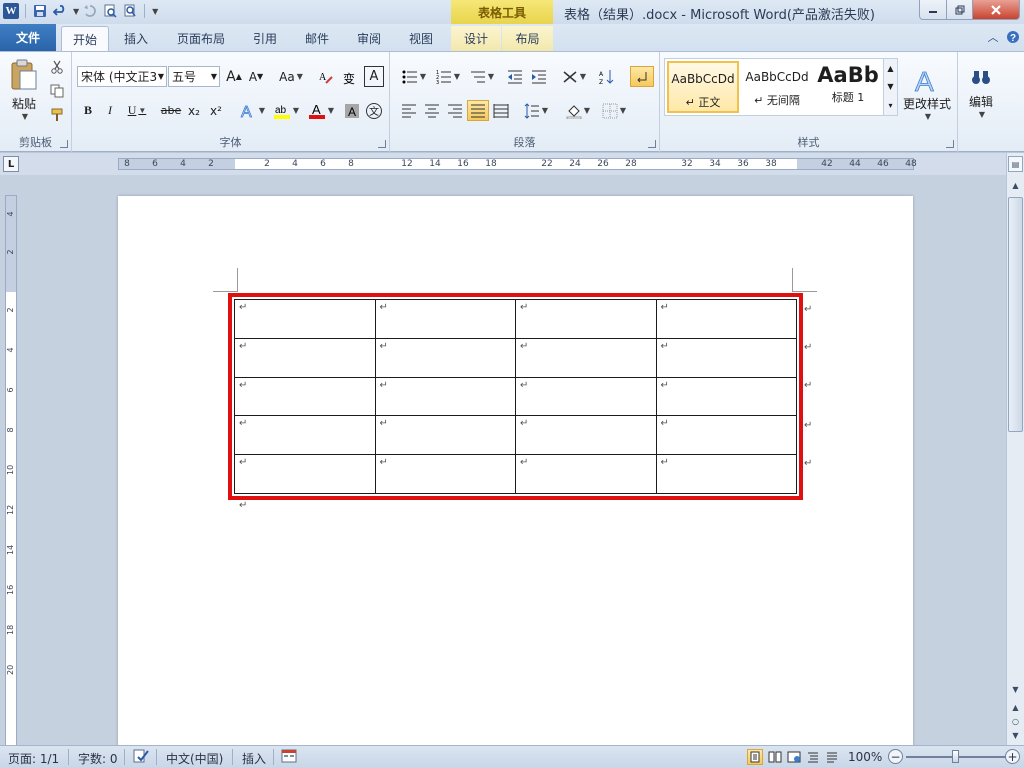  I want to click on full-screen-reading-view-icon, so click(775, 757).